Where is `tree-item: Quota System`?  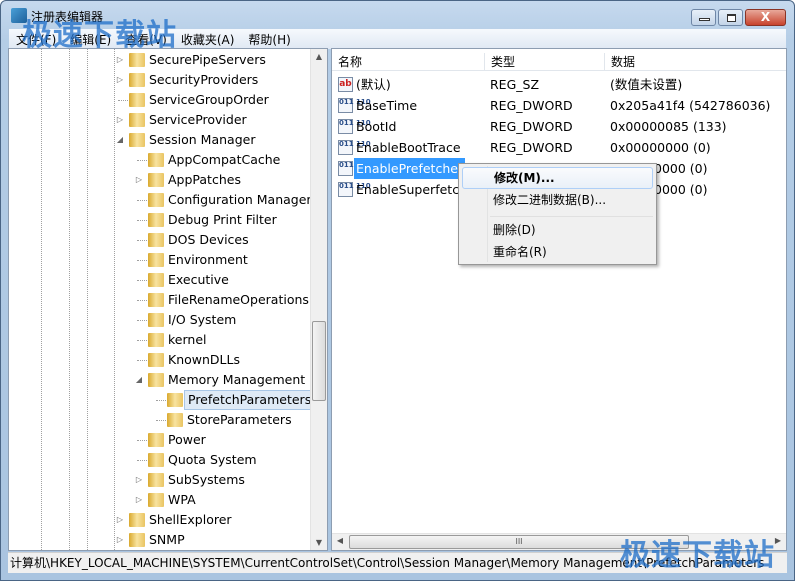
tree-item: Quota System is located at coordinates (159, 460).